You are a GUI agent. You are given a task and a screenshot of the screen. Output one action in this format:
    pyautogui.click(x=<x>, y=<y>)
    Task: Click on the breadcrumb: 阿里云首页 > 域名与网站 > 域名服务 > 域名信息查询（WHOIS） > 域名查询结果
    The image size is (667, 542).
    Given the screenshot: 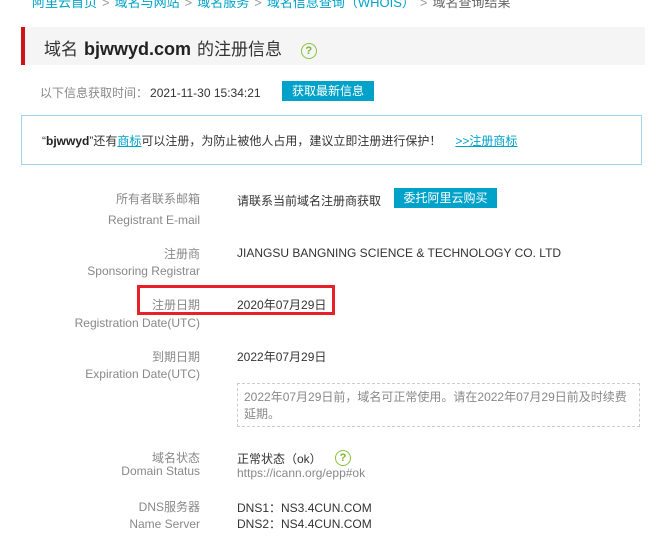 What is the action you would take?
    pyautogui.click(x=271, y=5)
    